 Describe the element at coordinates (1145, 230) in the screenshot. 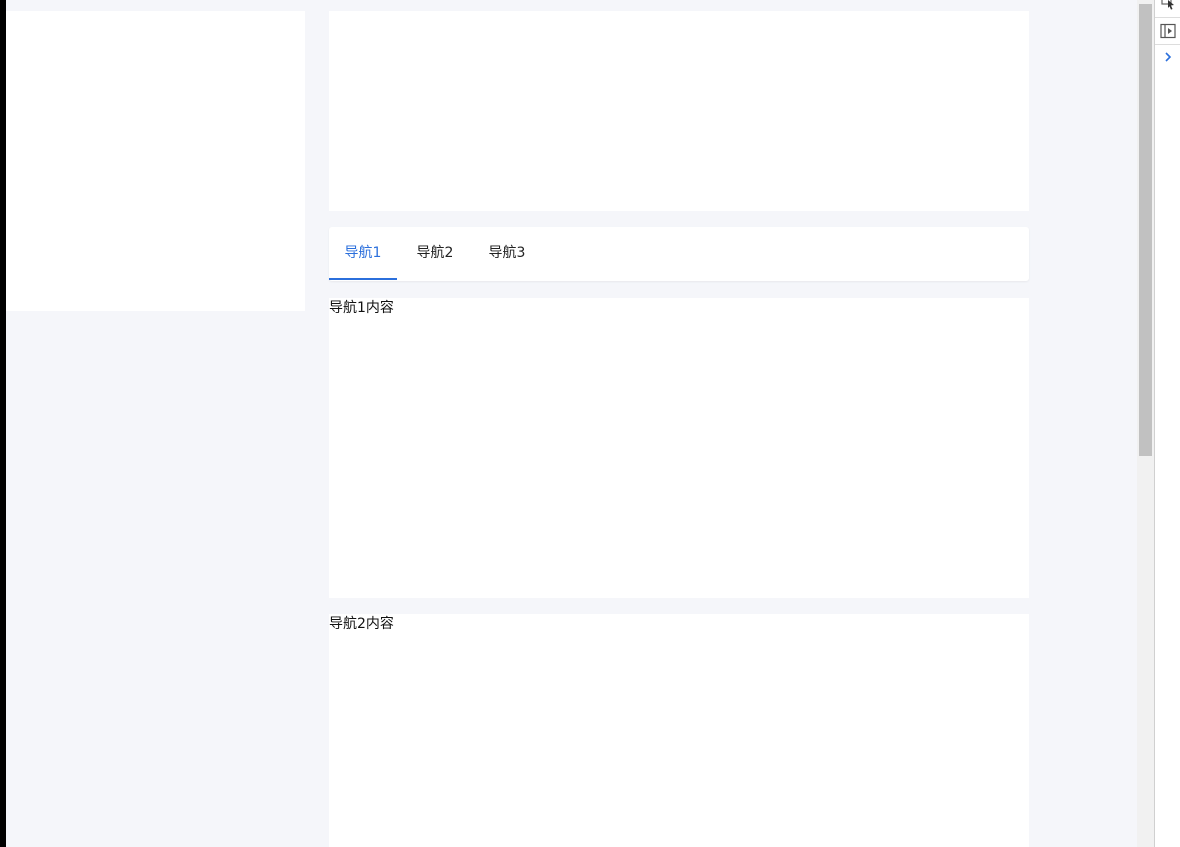

I see `vertical-scrollbar-thumb` at that location.